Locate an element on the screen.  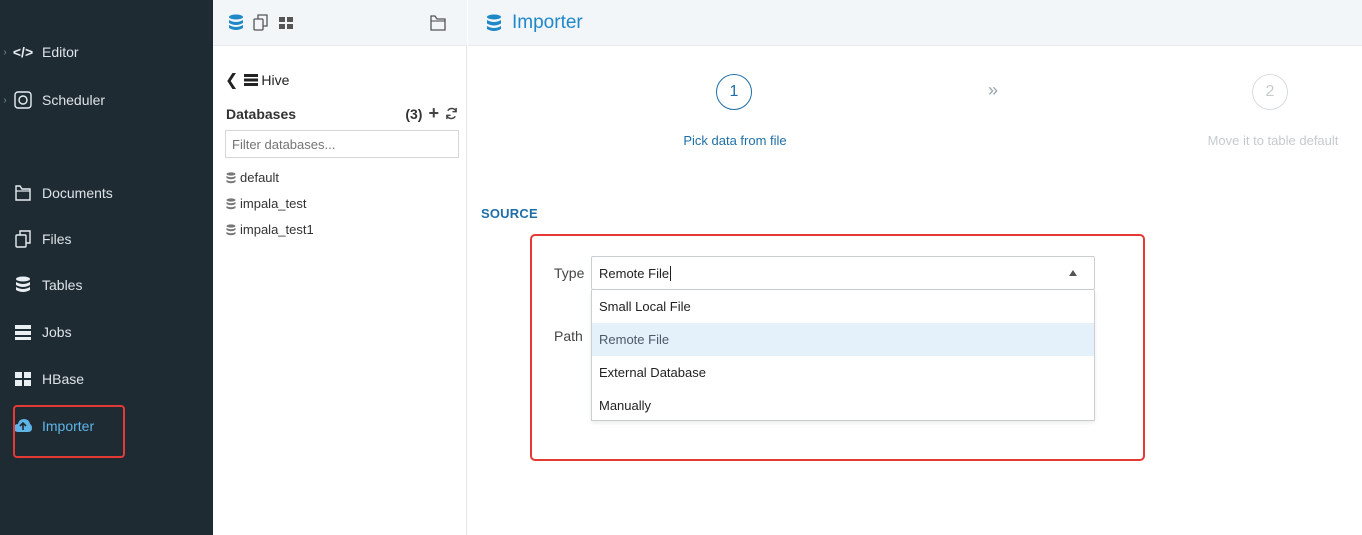
sidebar-item-jobs: Jobs is located at coordinates (36, 332).